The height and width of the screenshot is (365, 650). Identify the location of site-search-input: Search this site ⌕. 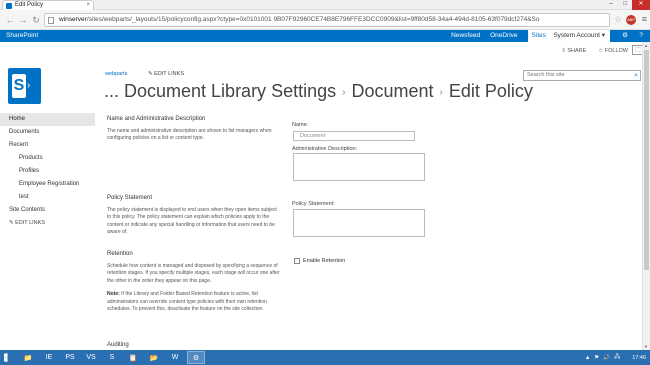
(582, 75).